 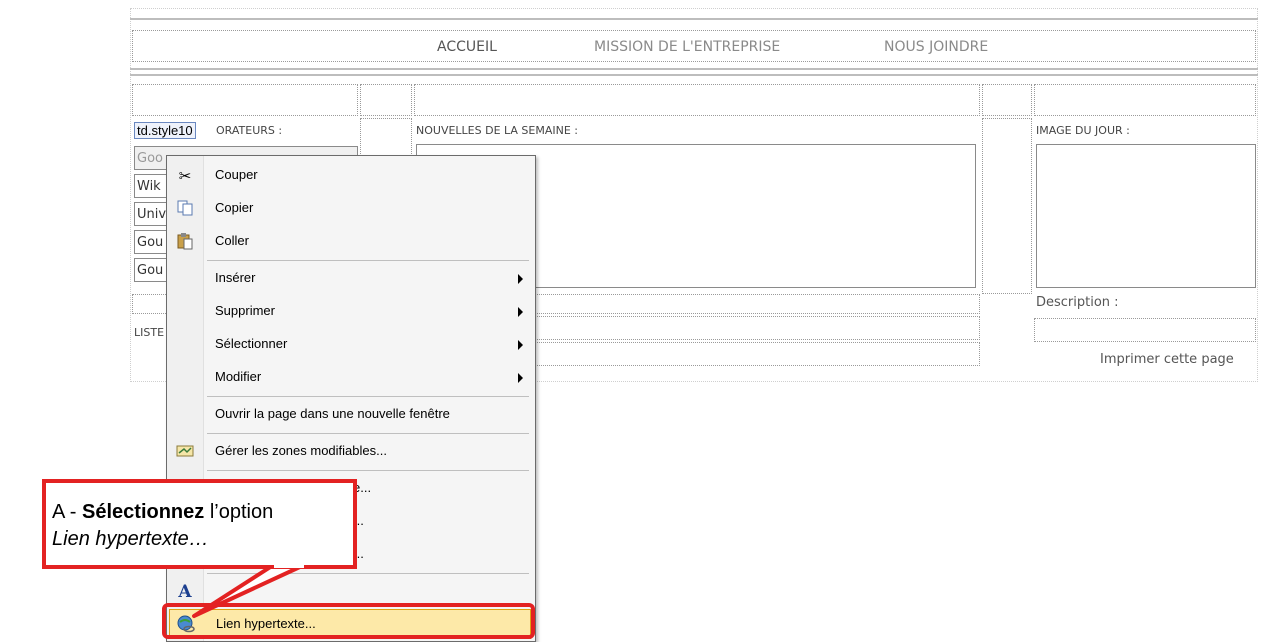 I want to click on link-cell: Univ, so click(x=152, y=214).